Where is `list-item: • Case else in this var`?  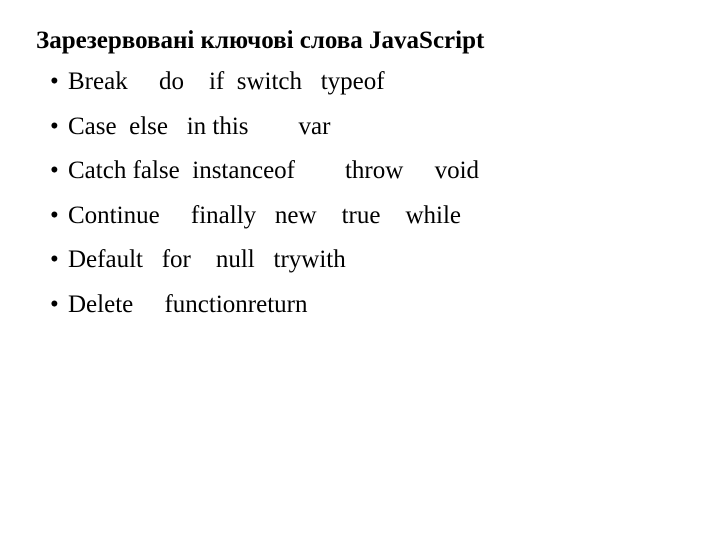
list-item: • Case else in this var is located at coordinates (360, 133).